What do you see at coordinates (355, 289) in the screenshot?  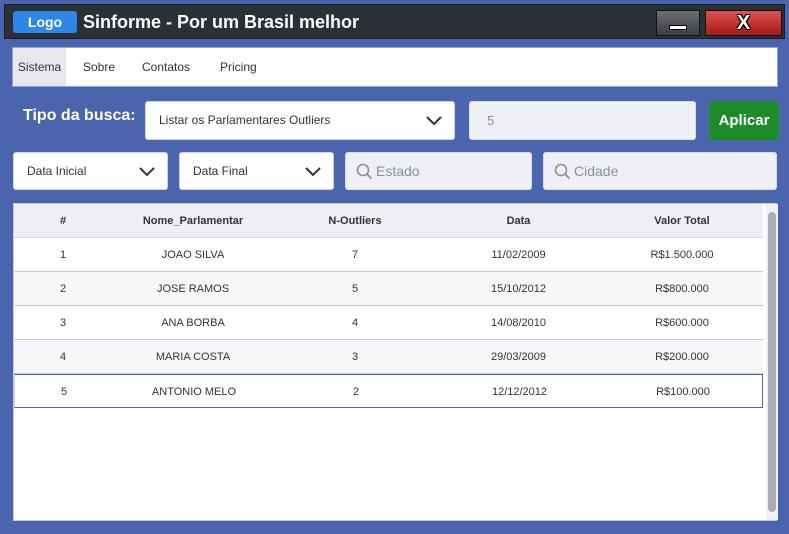 I see `cell-outliers: 5` at bounding box center [355, 289].